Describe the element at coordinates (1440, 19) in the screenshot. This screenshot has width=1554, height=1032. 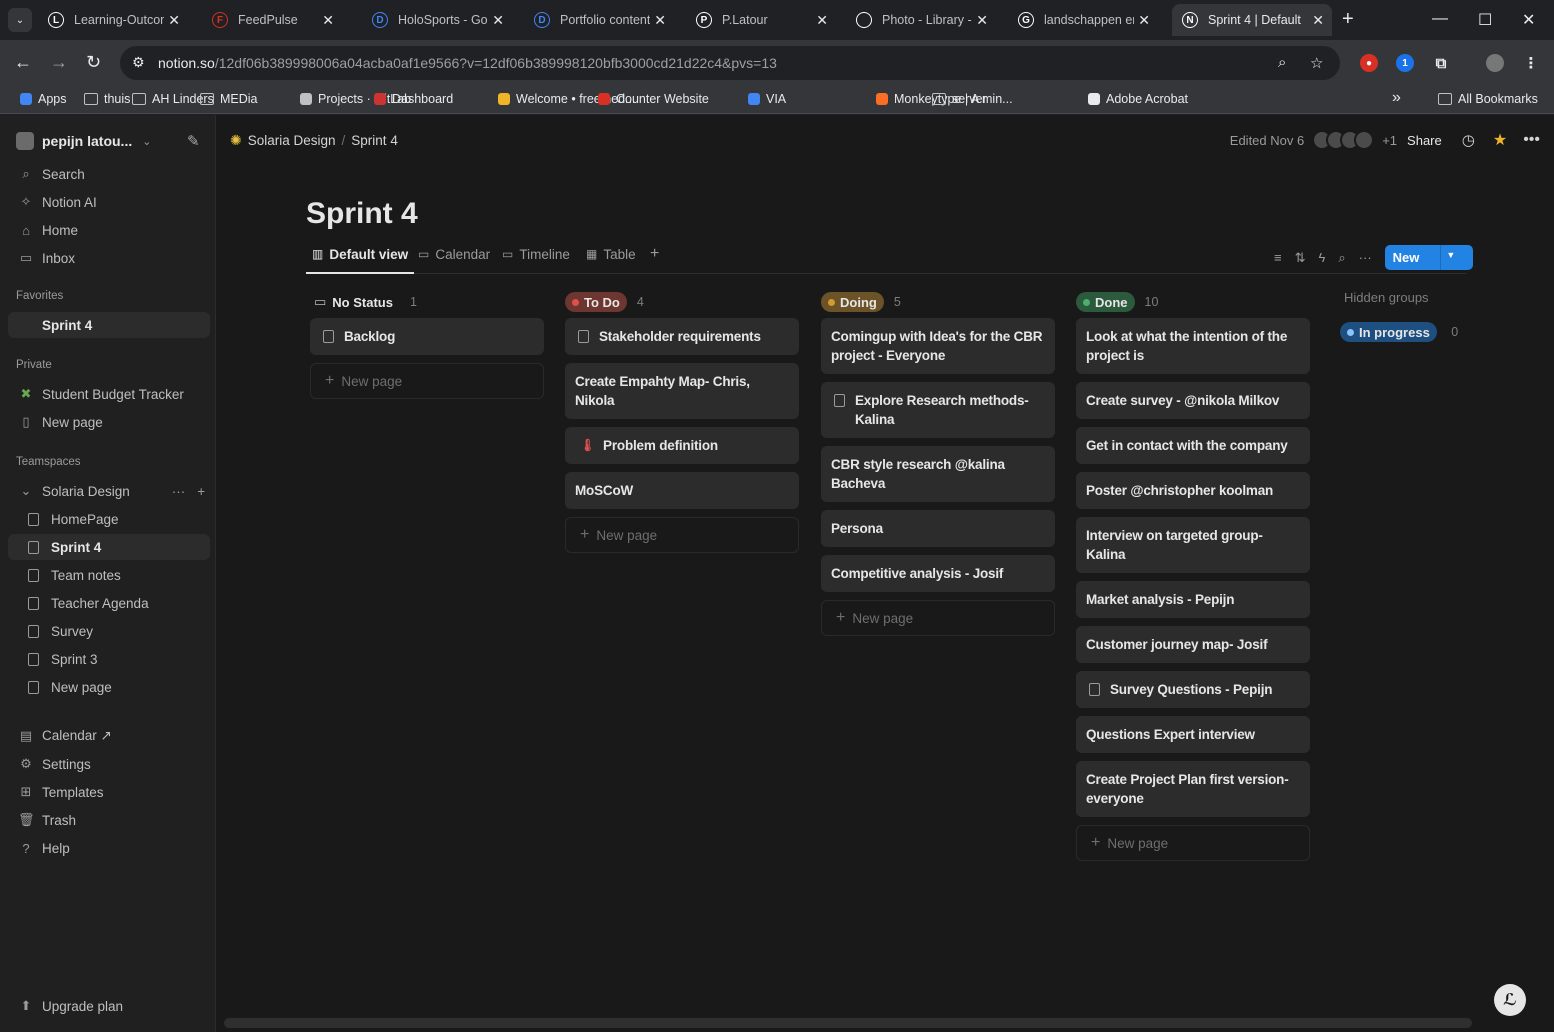
I see `minimize-button: —` at that location.